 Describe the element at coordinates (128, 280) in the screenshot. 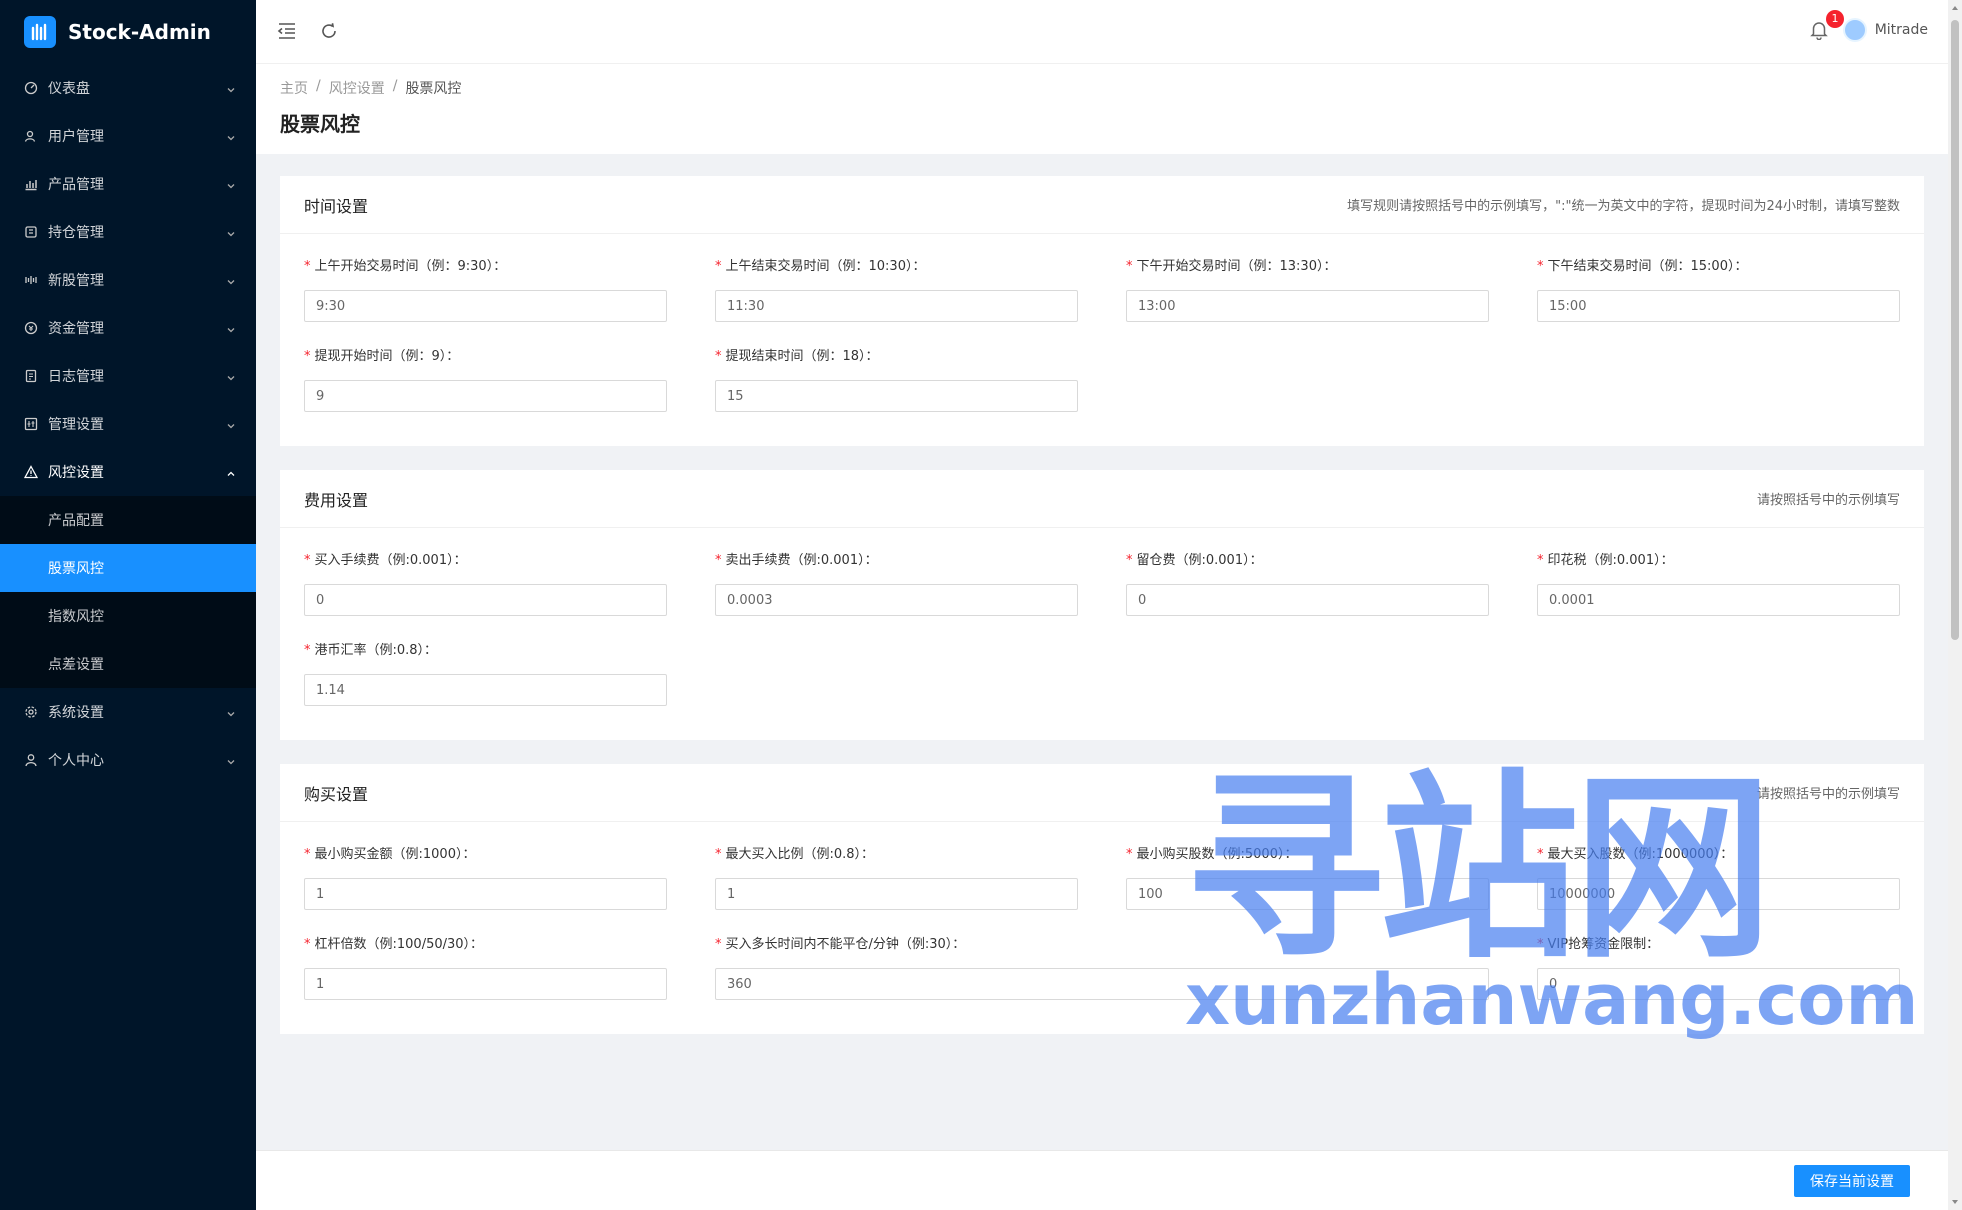

I see `sidebar-item-ipo: 新股管理` at that location.